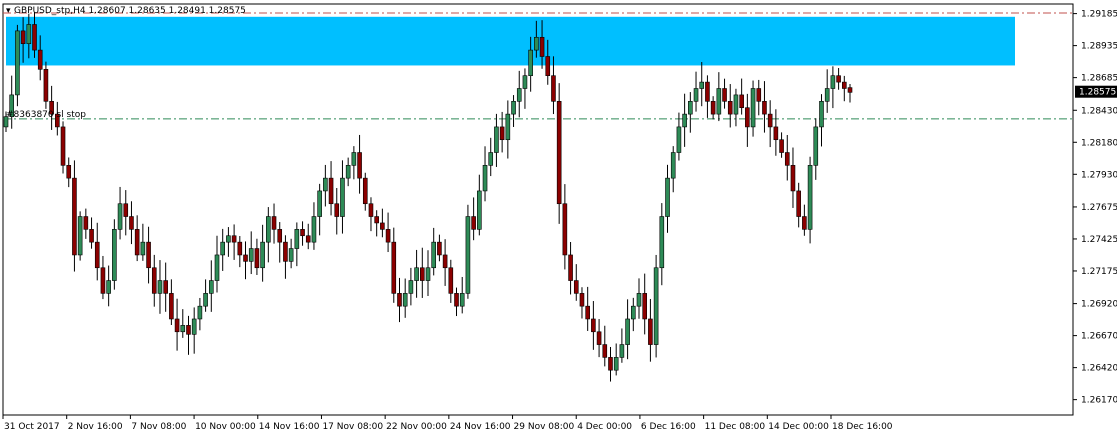 Image resolution: width=1117 pixels, height=441 pixels. I want to click on x-tick-label: 11 Dec 08:00, so click(735, 427).